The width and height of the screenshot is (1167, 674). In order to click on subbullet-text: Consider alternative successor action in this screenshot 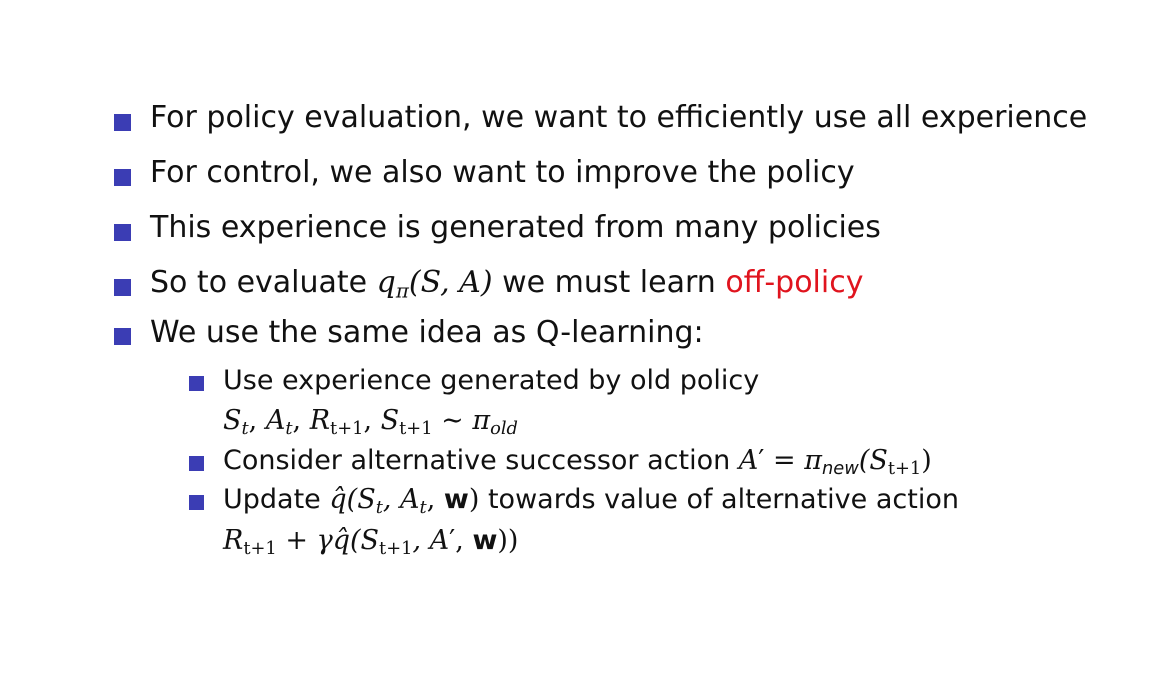, I will do `click(481, 460)`.